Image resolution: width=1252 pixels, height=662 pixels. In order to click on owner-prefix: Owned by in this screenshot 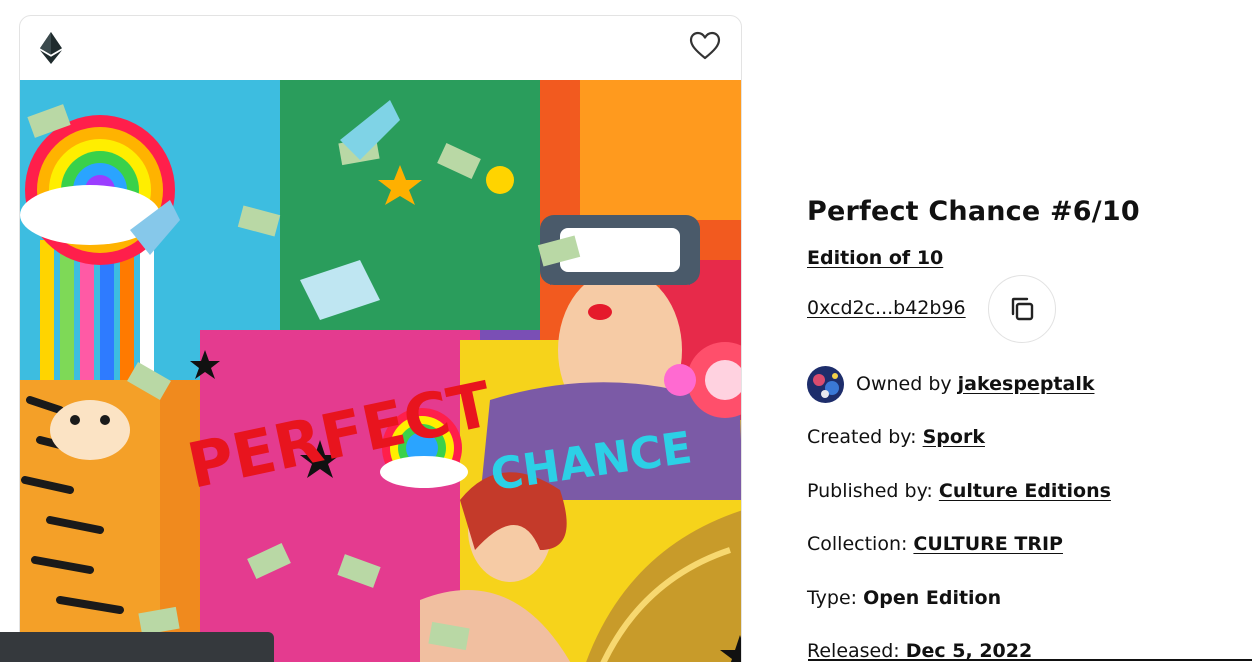, I will do `click(907, 384)`.